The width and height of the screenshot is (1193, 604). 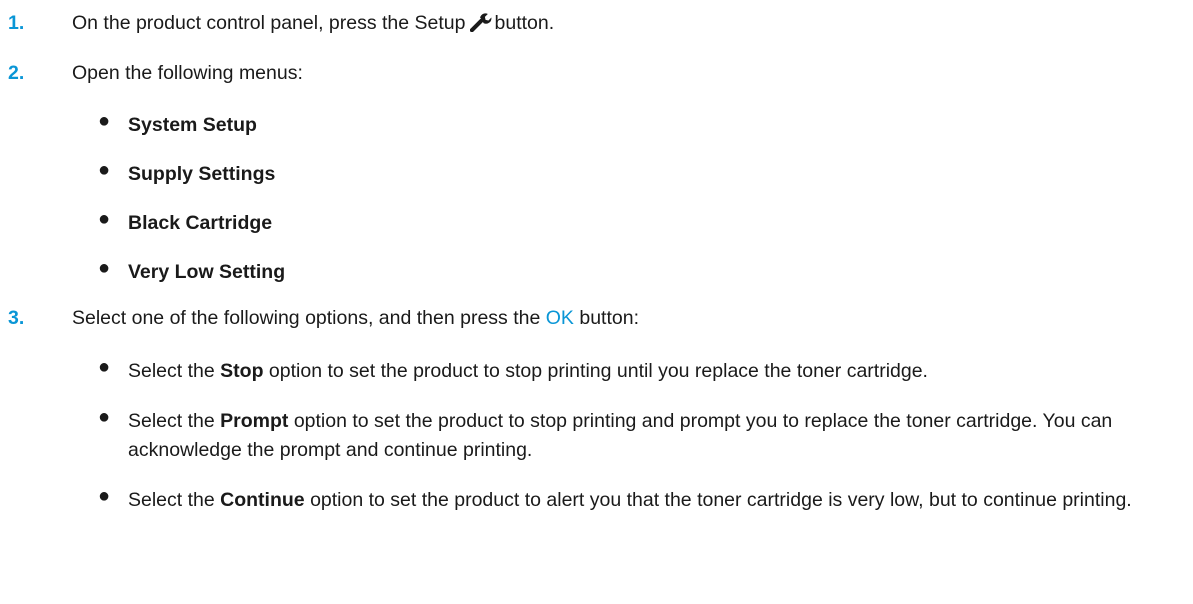 What do you see at coordinates (207, 272) in the screenshot?
I see `menu-label: Very Low Setting` at bounding box center [207, 272].